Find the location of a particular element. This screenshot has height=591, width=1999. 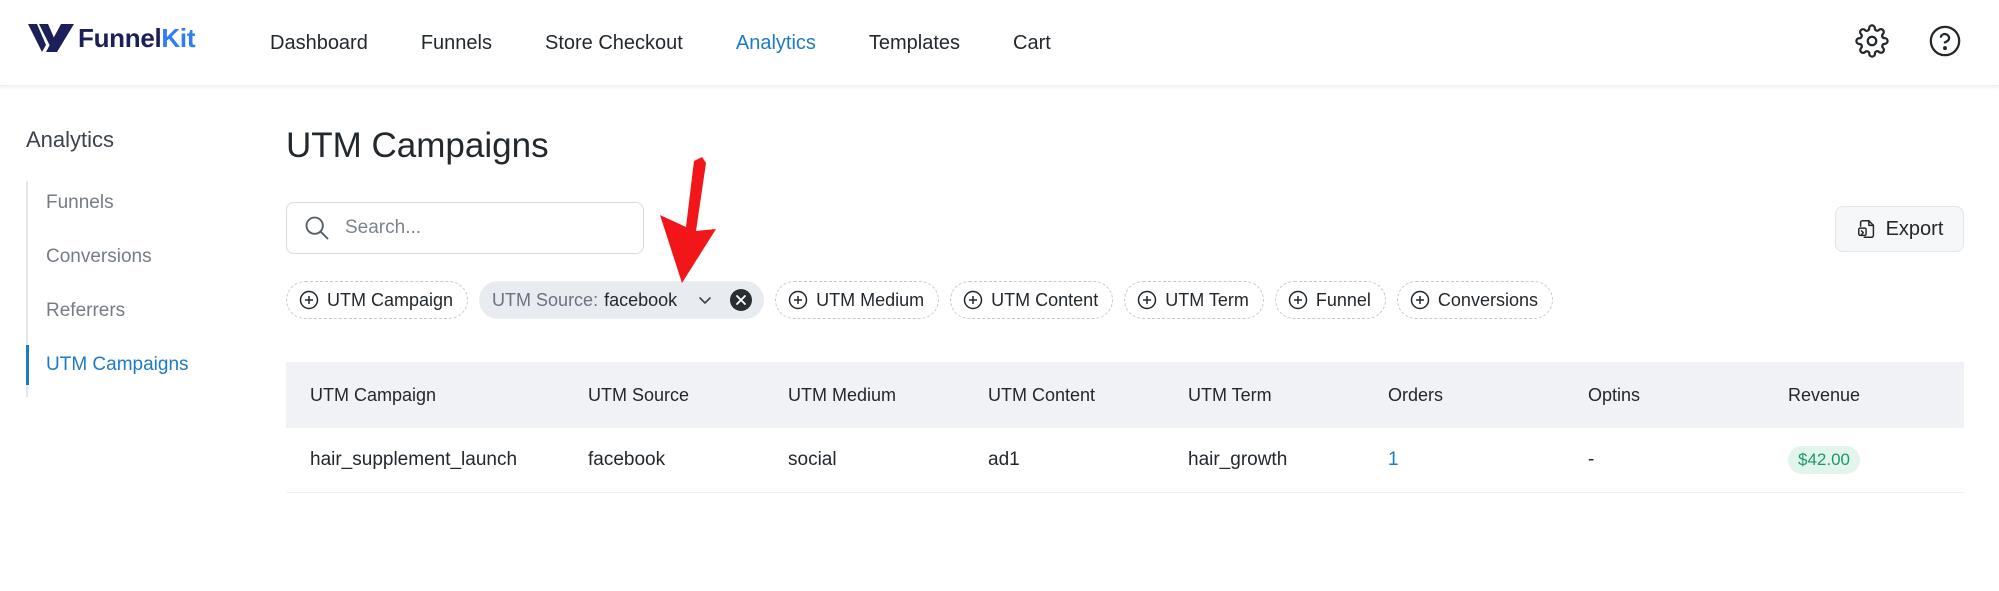

cell-orders: 1 is located at coordinates (1464, 460).